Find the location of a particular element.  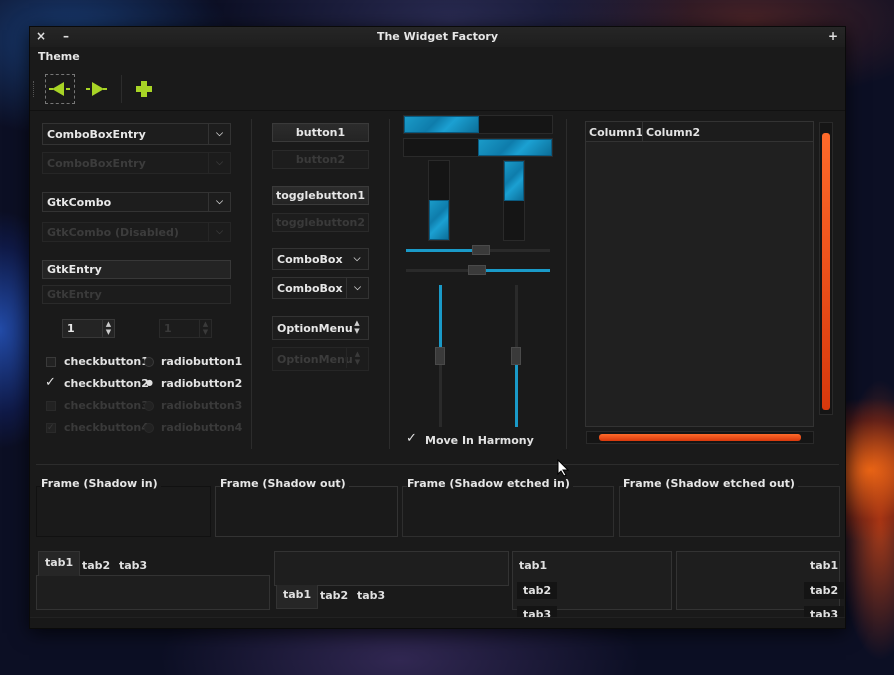

header-divider is located at coordinates (642, 132).